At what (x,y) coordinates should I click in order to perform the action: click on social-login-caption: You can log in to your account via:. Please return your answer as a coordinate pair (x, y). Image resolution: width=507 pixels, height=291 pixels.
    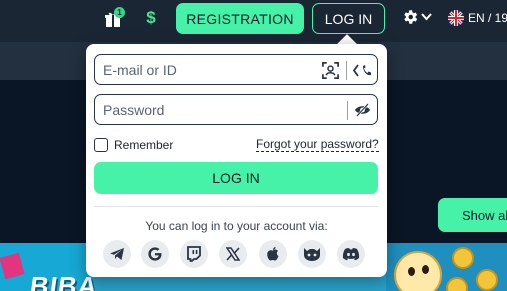
    Looking at the image, I should click on (236, 226).